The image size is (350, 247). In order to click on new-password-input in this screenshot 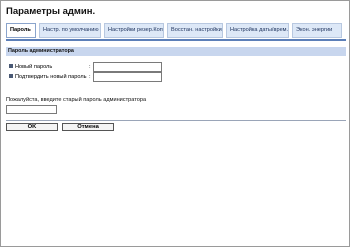, I will do `click(127, 67)`.